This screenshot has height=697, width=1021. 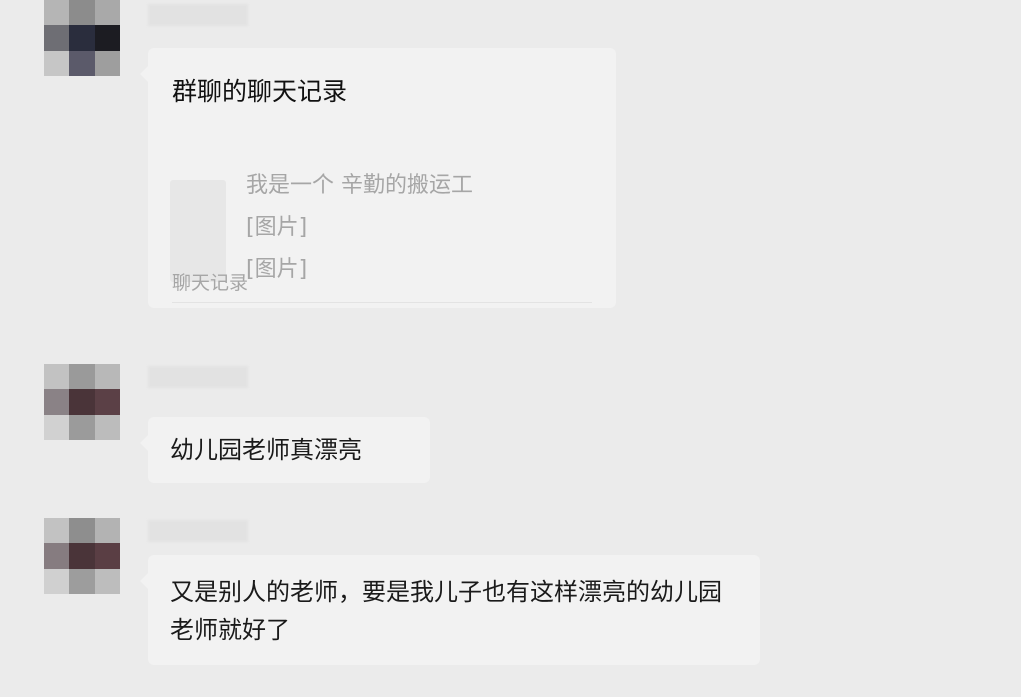 I want to click on divider, so click(x=382, y=302).